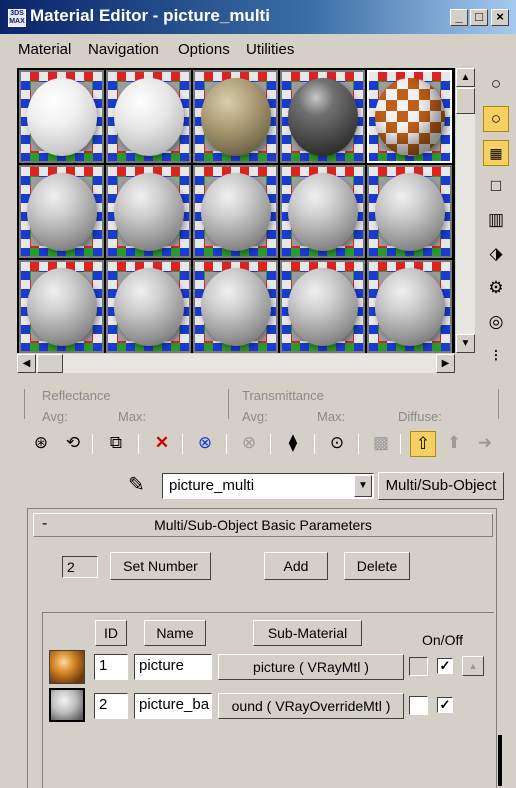  Describe the element at coordinates (307, 633) in the screenshot. I see `sub-material-column-header: Sub-Material` at that location.